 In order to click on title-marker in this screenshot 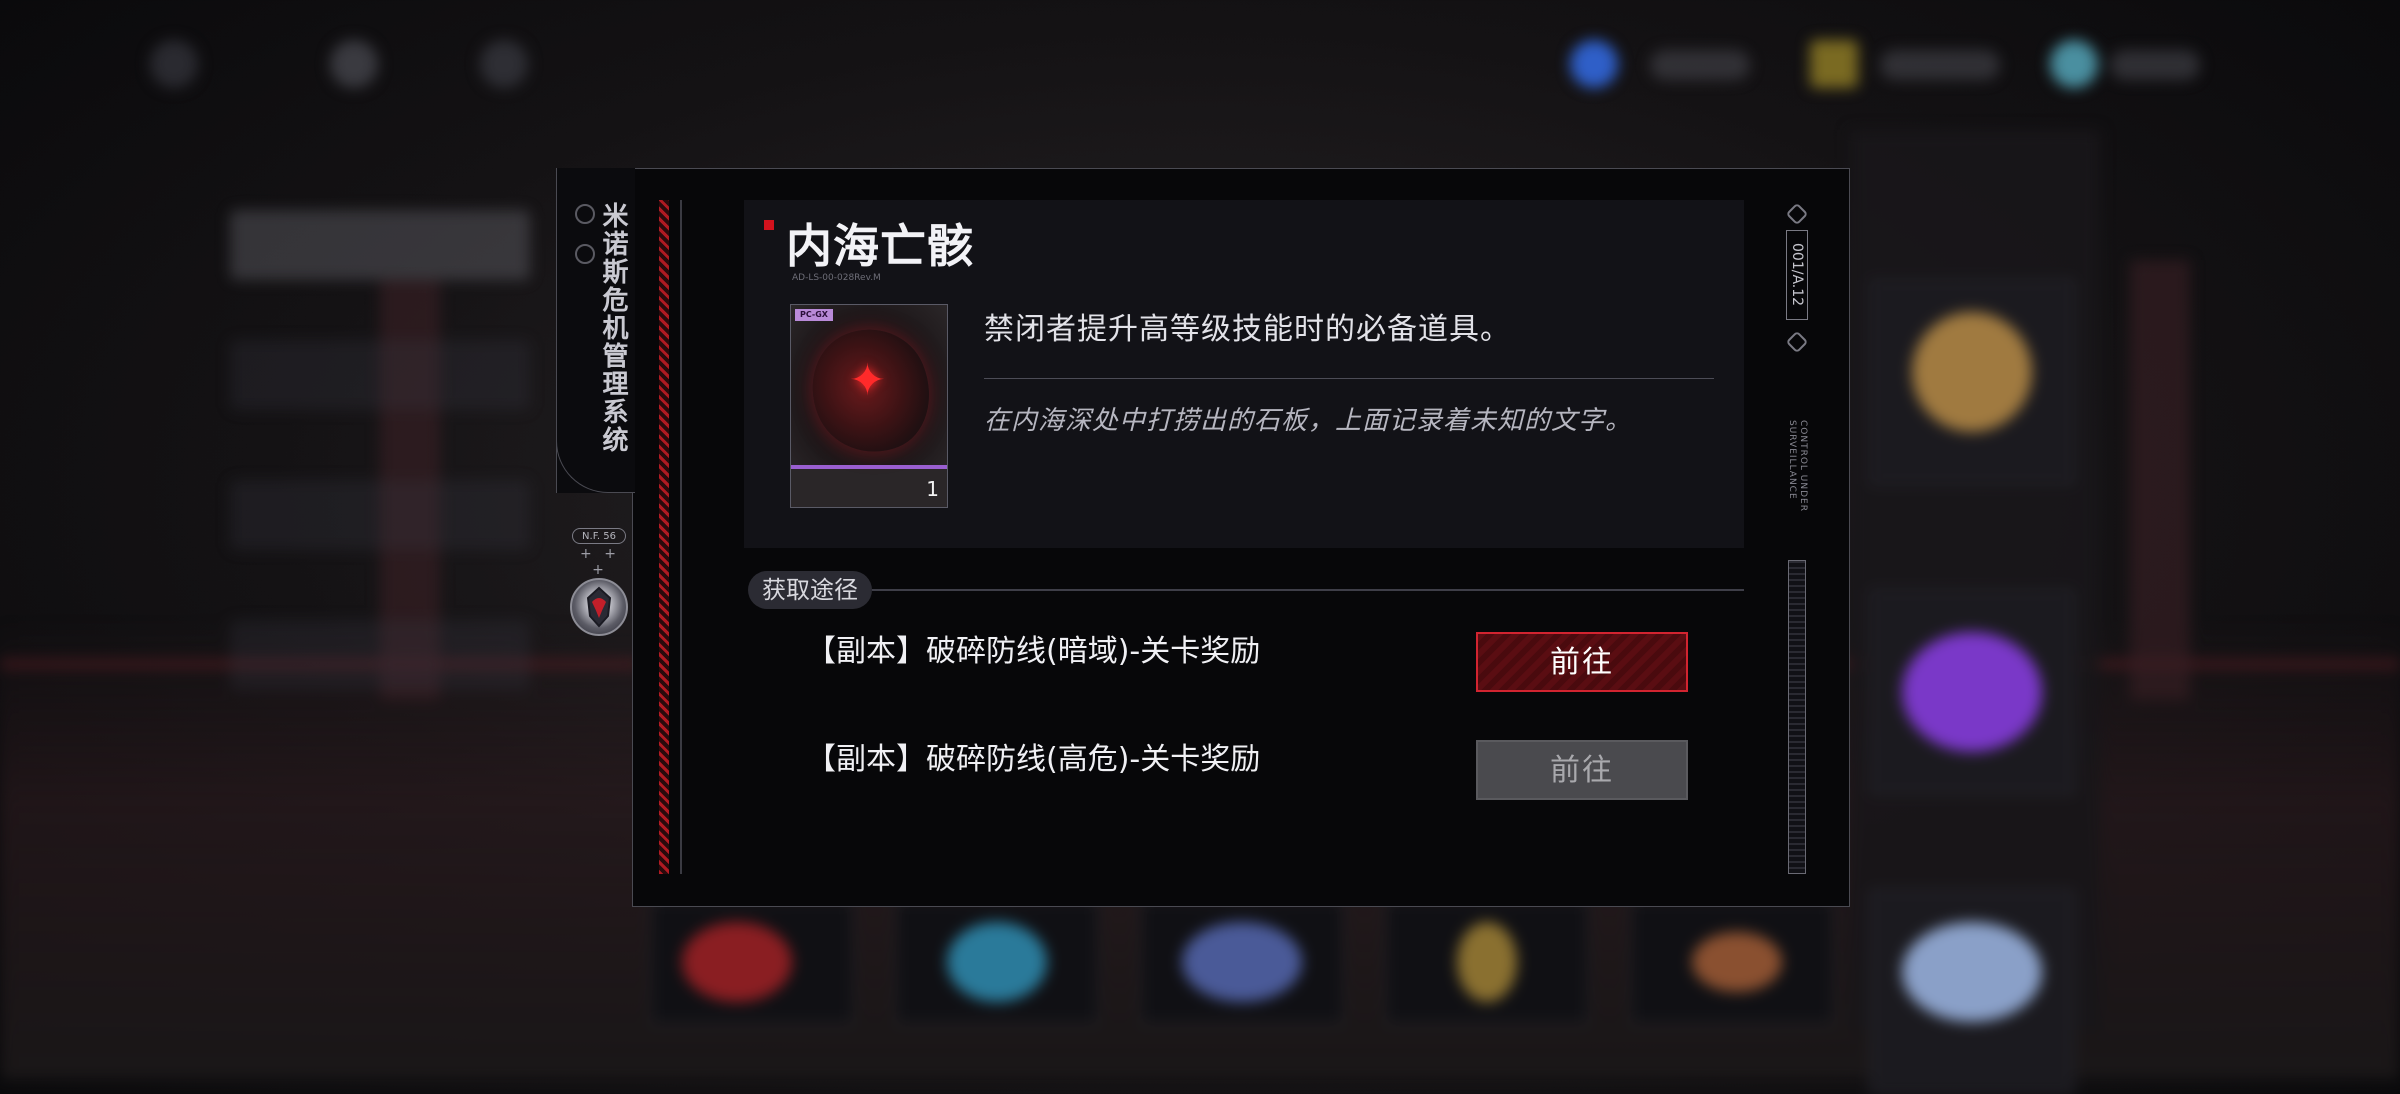, I will do `click(769, 225)`.